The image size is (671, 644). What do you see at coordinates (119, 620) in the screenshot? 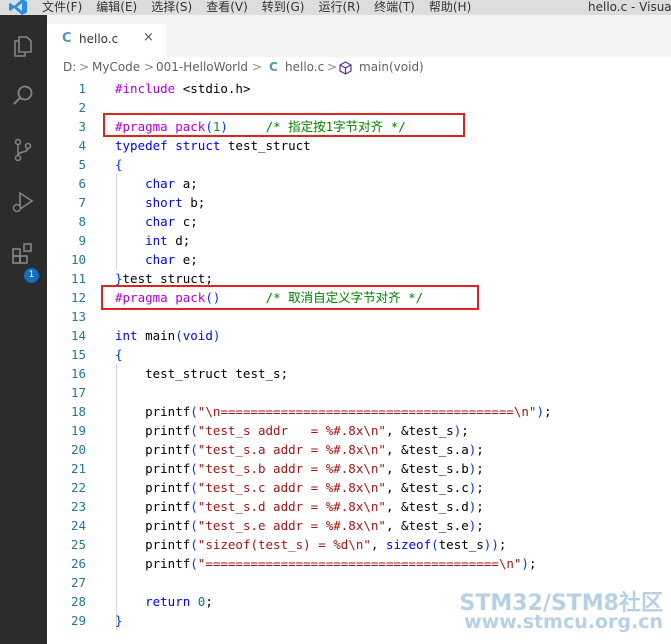
I see `code-text: }` at bounding box center [119, 620].